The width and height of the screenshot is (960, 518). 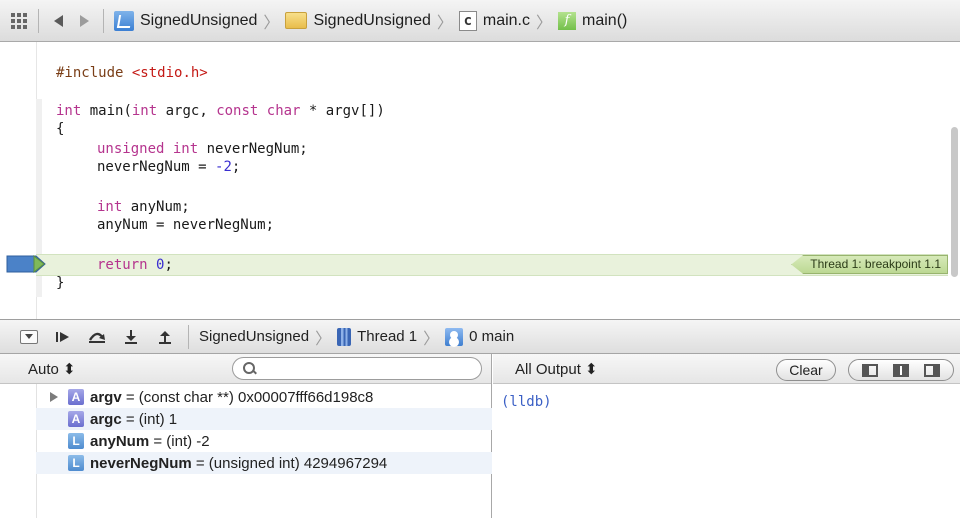 I want to click on number-literal: -2, so click(x=223, y=167).